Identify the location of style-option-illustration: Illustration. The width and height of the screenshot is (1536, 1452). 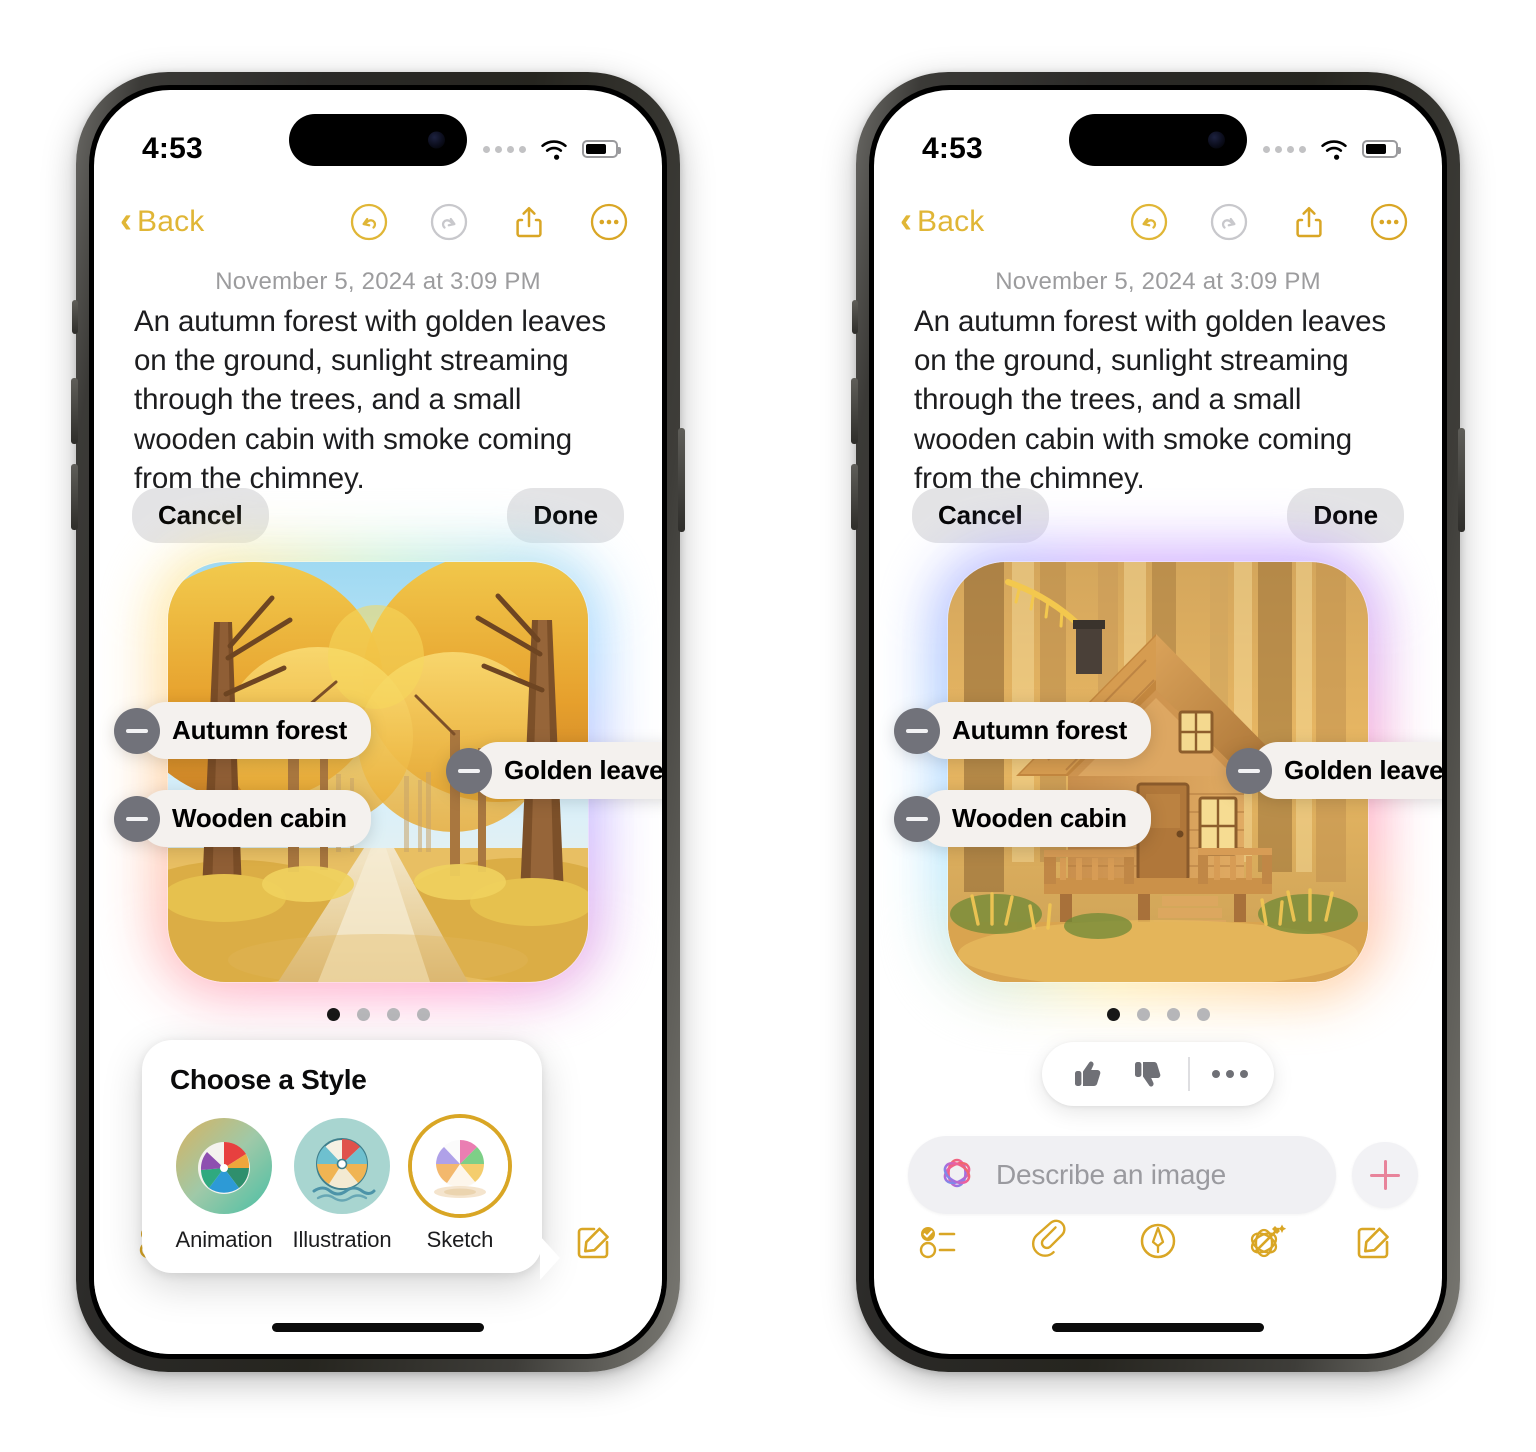
(342, 1185).